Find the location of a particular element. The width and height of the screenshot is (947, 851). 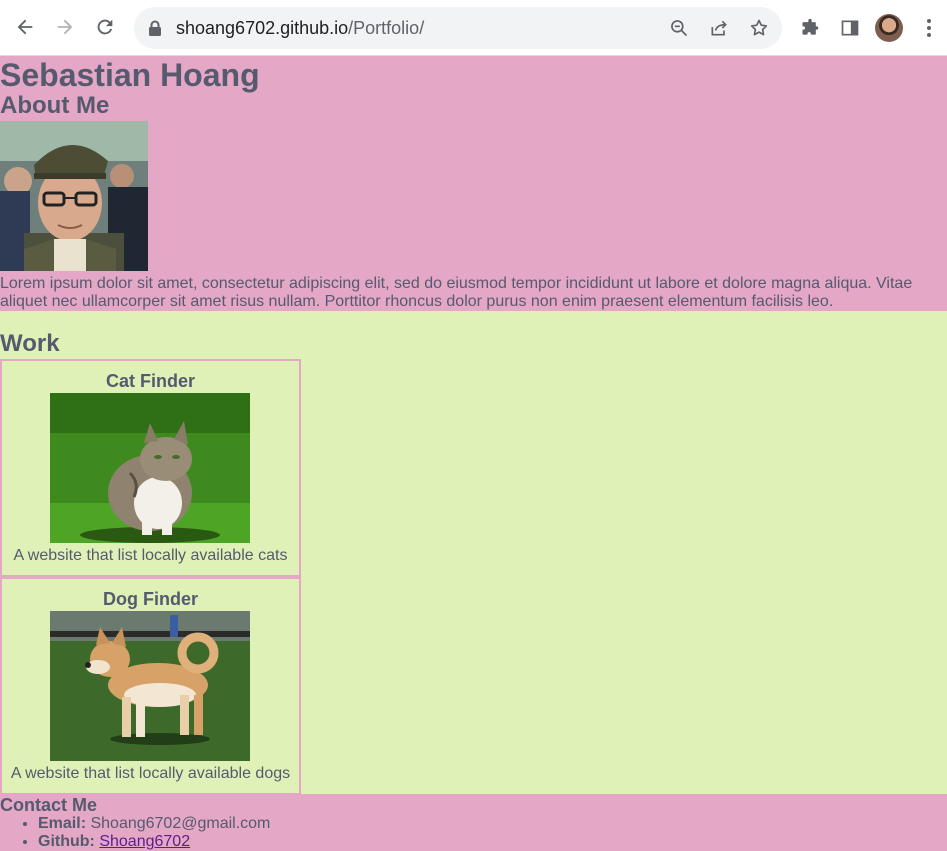

email-value: Shoang6702@gmail.com is located at coordinates (180, 823).